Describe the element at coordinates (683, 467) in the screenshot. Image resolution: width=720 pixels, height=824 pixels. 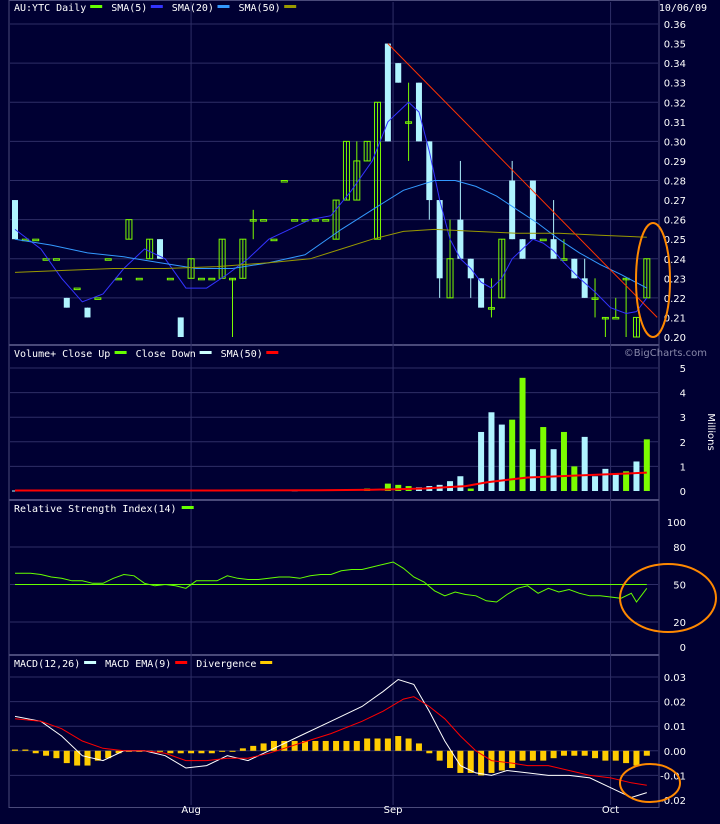
I see `y-tick-label: 1` at that location.